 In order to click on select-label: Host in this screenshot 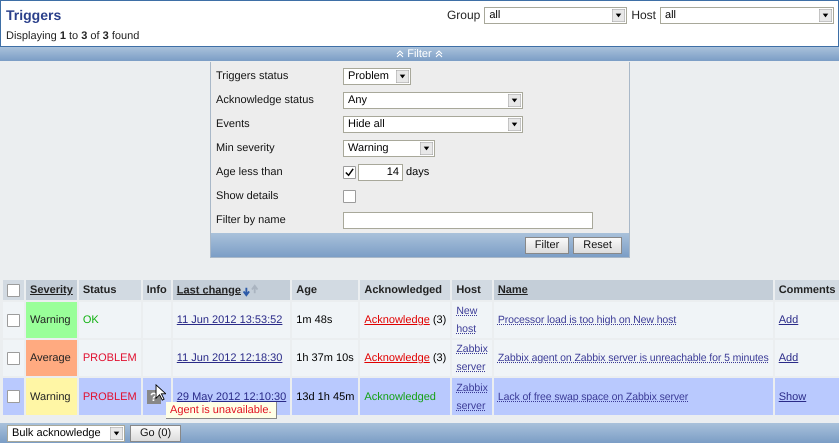, I will do `click(643, 15)`.